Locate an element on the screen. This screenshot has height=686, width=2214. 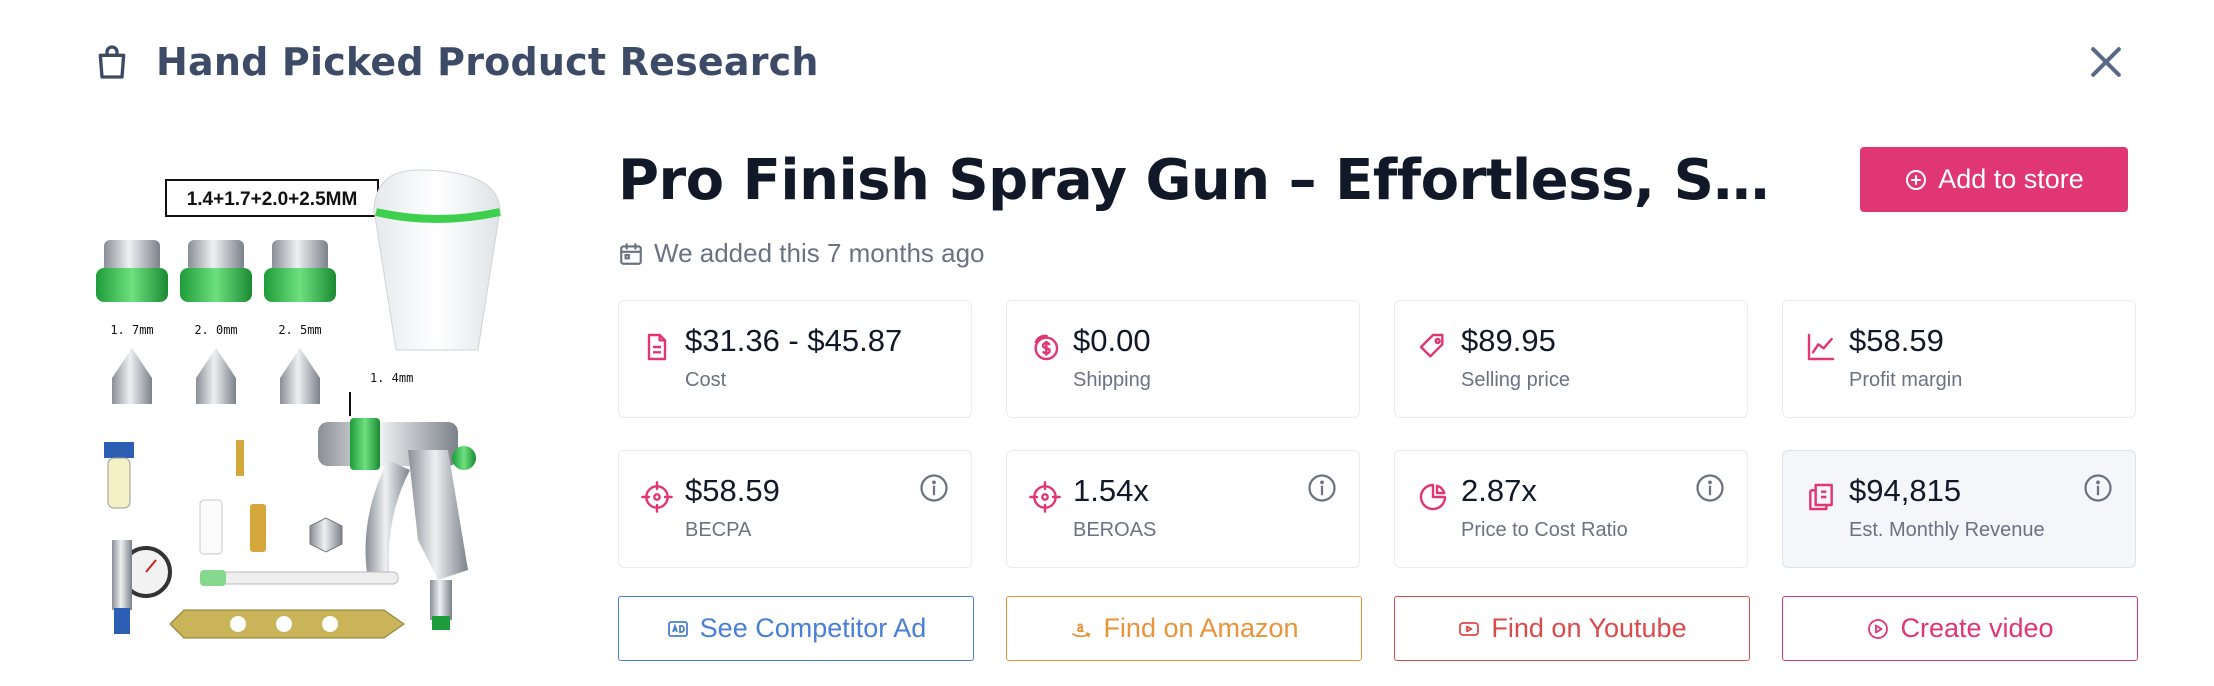
metric-card-becpa: $58.59 BECPA is located at coordinates (795, 509).